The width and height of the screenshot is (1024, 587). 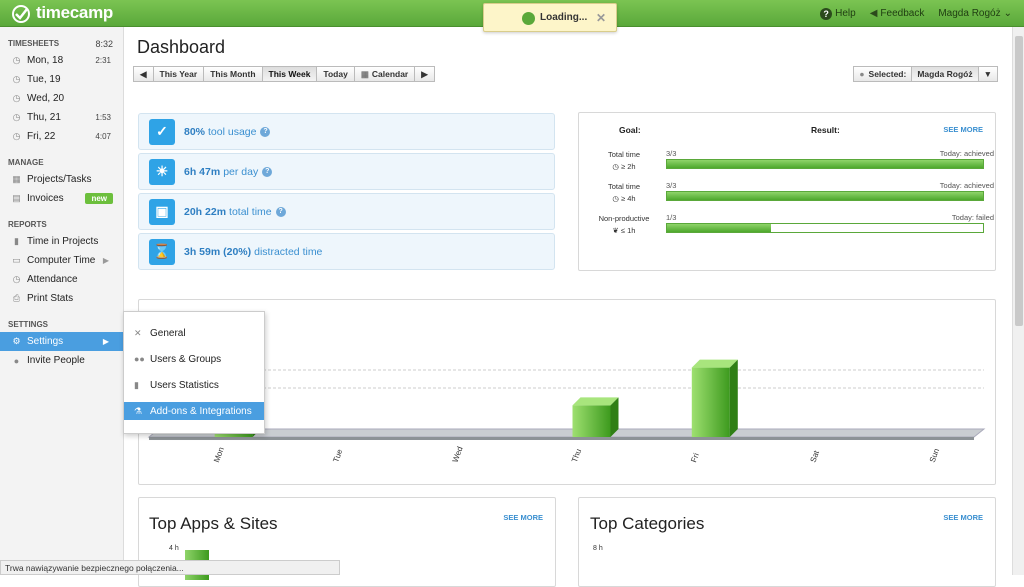 What do you see at coordinates (184, 385) in the screenshot?
I see `menu-label: Users Statistics` at bounding box center [184, 385].